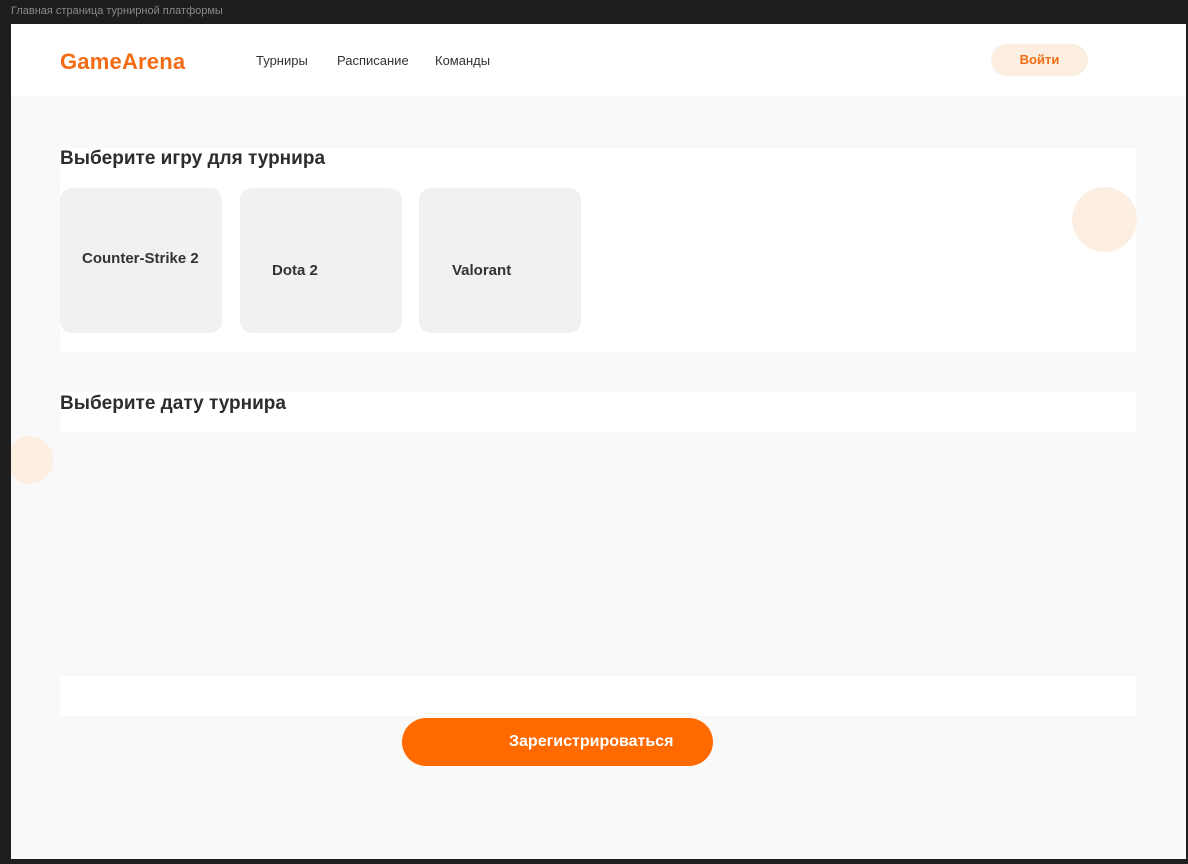 Image resolution: width=1188 pixels, height=864 pixels. Describe the element at coordinates (321, 260) in the screenshot. I see `game-card-dota-2: Dota 2` at that location.